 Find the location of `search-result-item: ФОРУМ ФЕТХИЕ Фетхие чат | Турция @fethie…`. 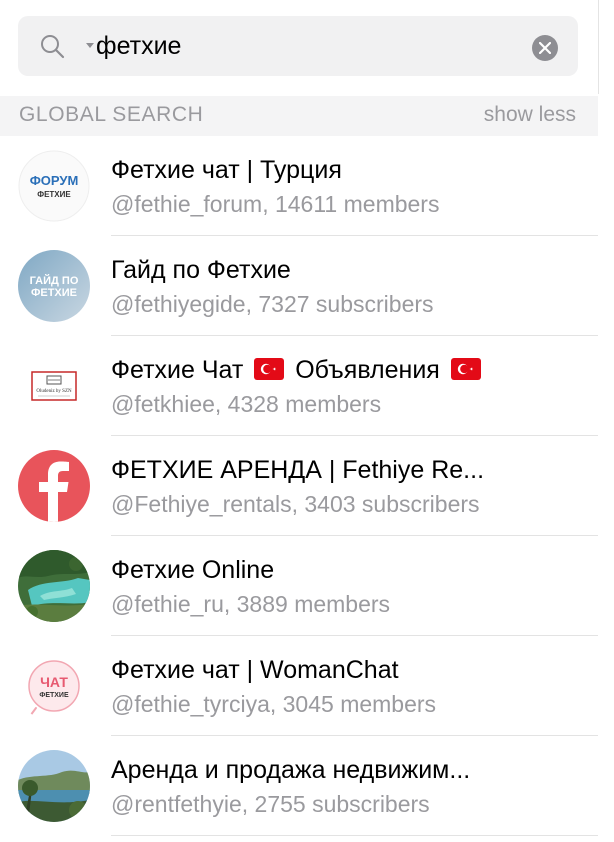

search-result-item: ФОРУМ ФЕТХИЕ Фетхие чат | Турция @fethie… is located at coordinates (299, 186).